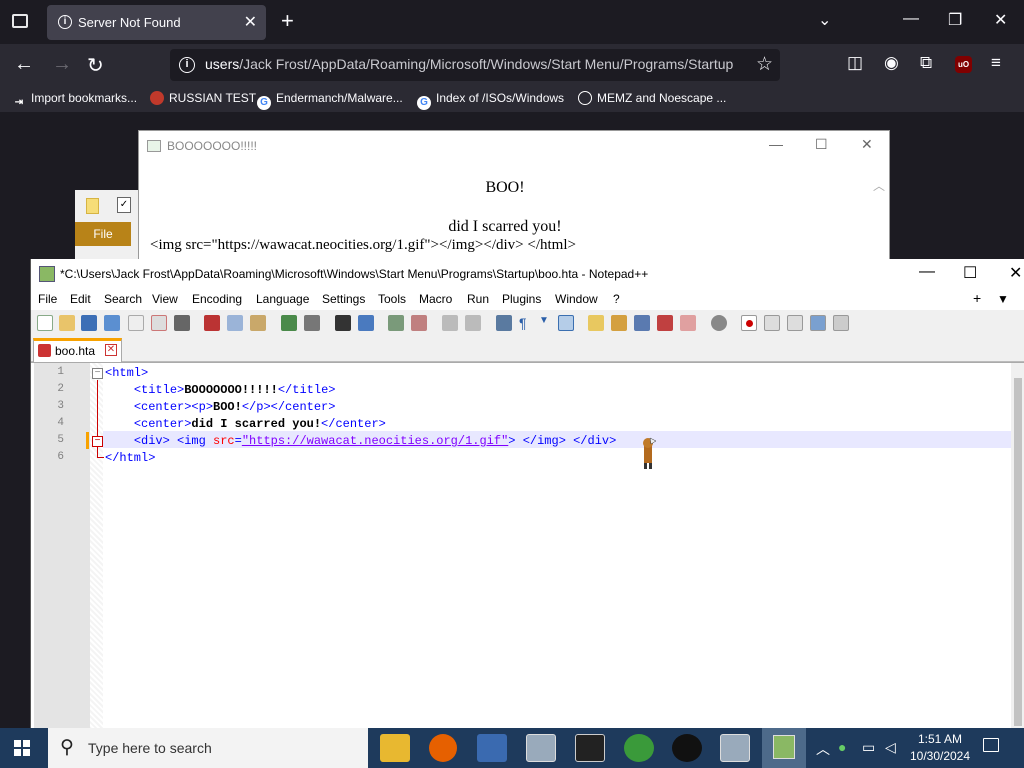 The width and height of the screenshot is (1024, 768). I want to click on find-icon, so click(343, 323).